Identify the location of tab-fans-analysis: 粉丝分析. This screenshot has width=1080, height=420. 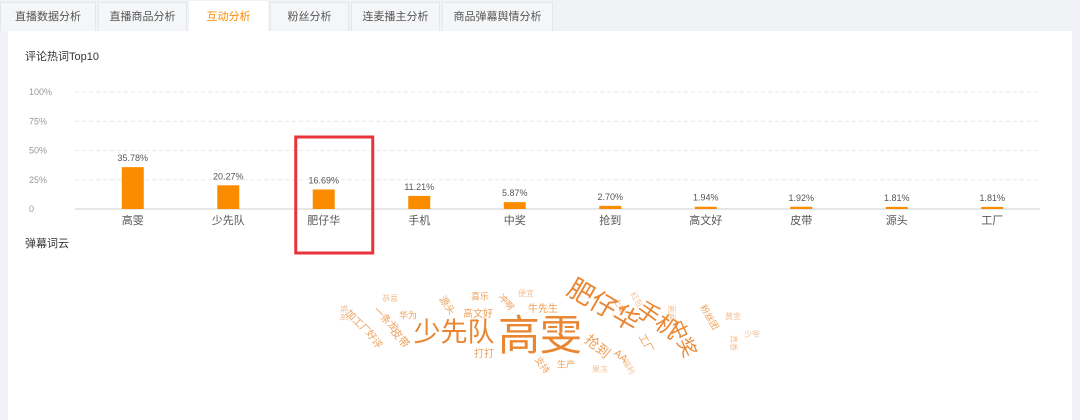
(309, 16).